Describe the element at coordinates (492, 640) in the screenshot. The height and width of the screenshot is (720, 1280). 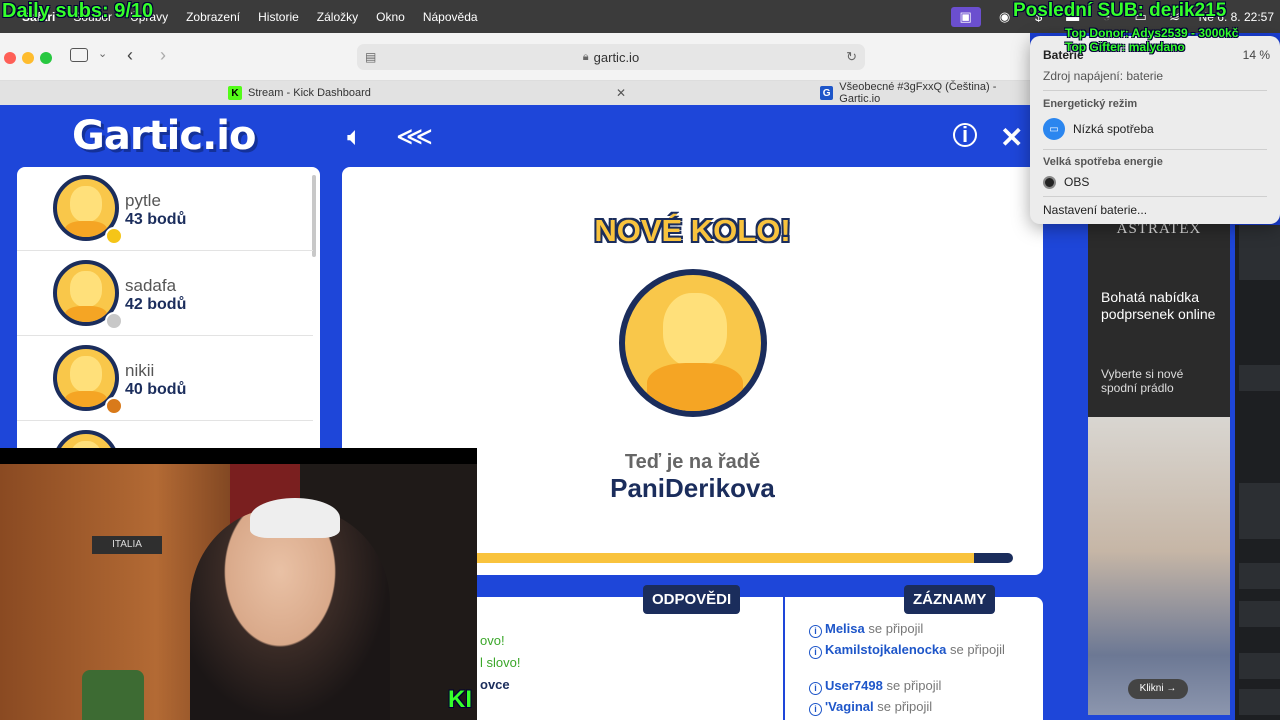
I see `answer-line: ovo!` at that location.